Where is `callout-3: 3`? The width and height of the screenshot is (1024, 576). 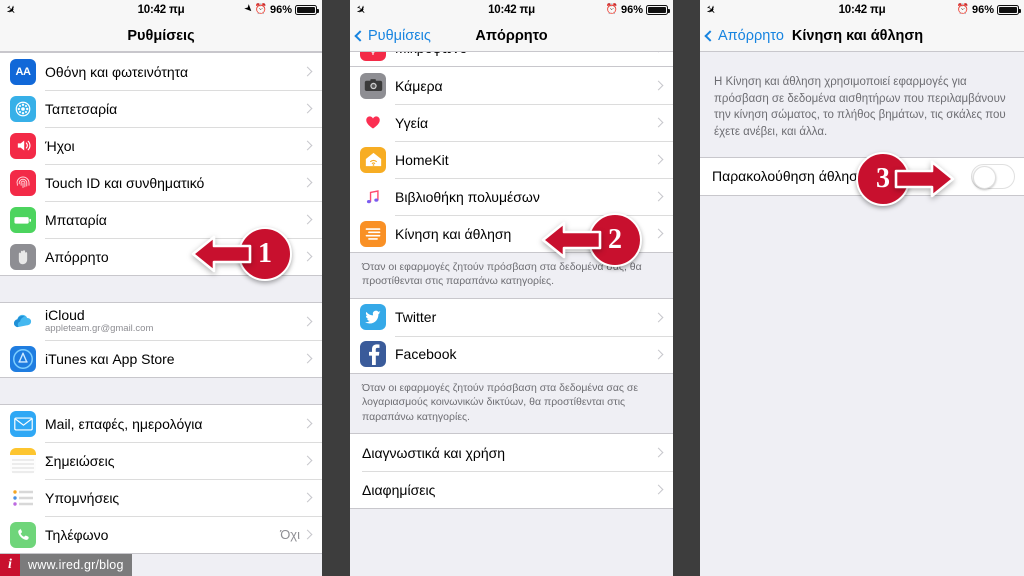 callout-3: 3 is located at coordinates (906, 179).